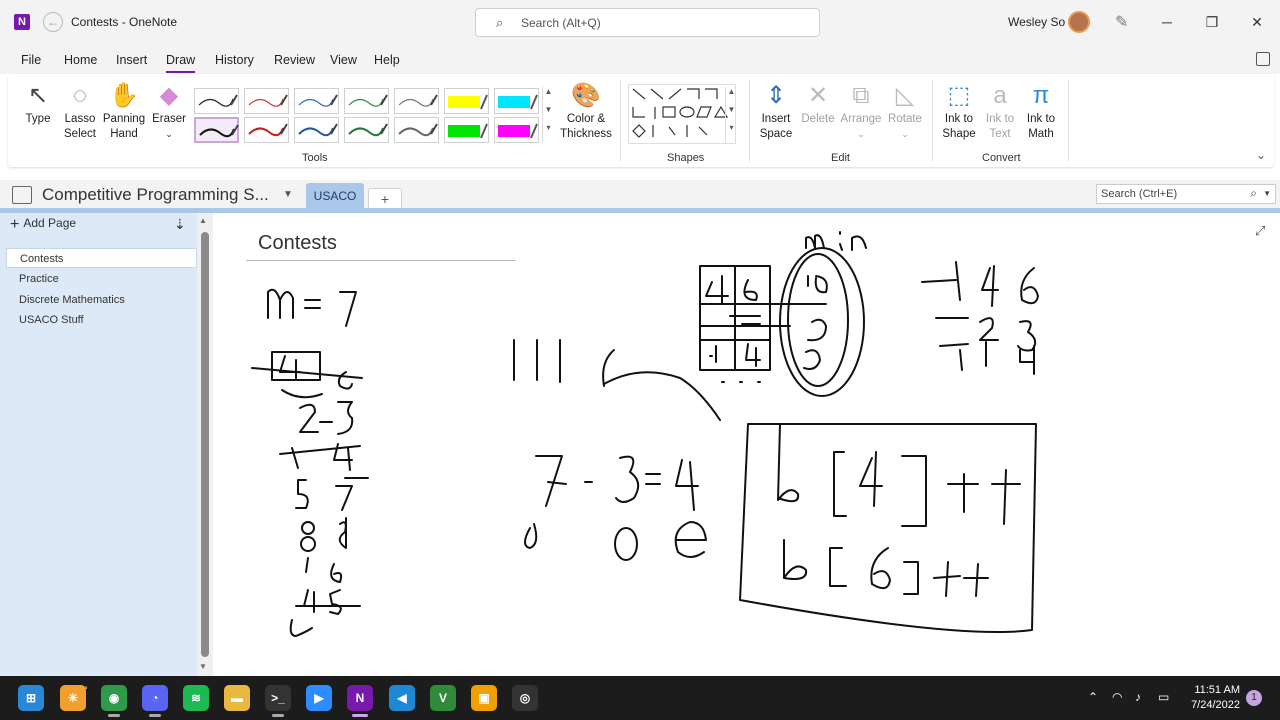  I want to click on add-section-button: +, so click(385, 199).